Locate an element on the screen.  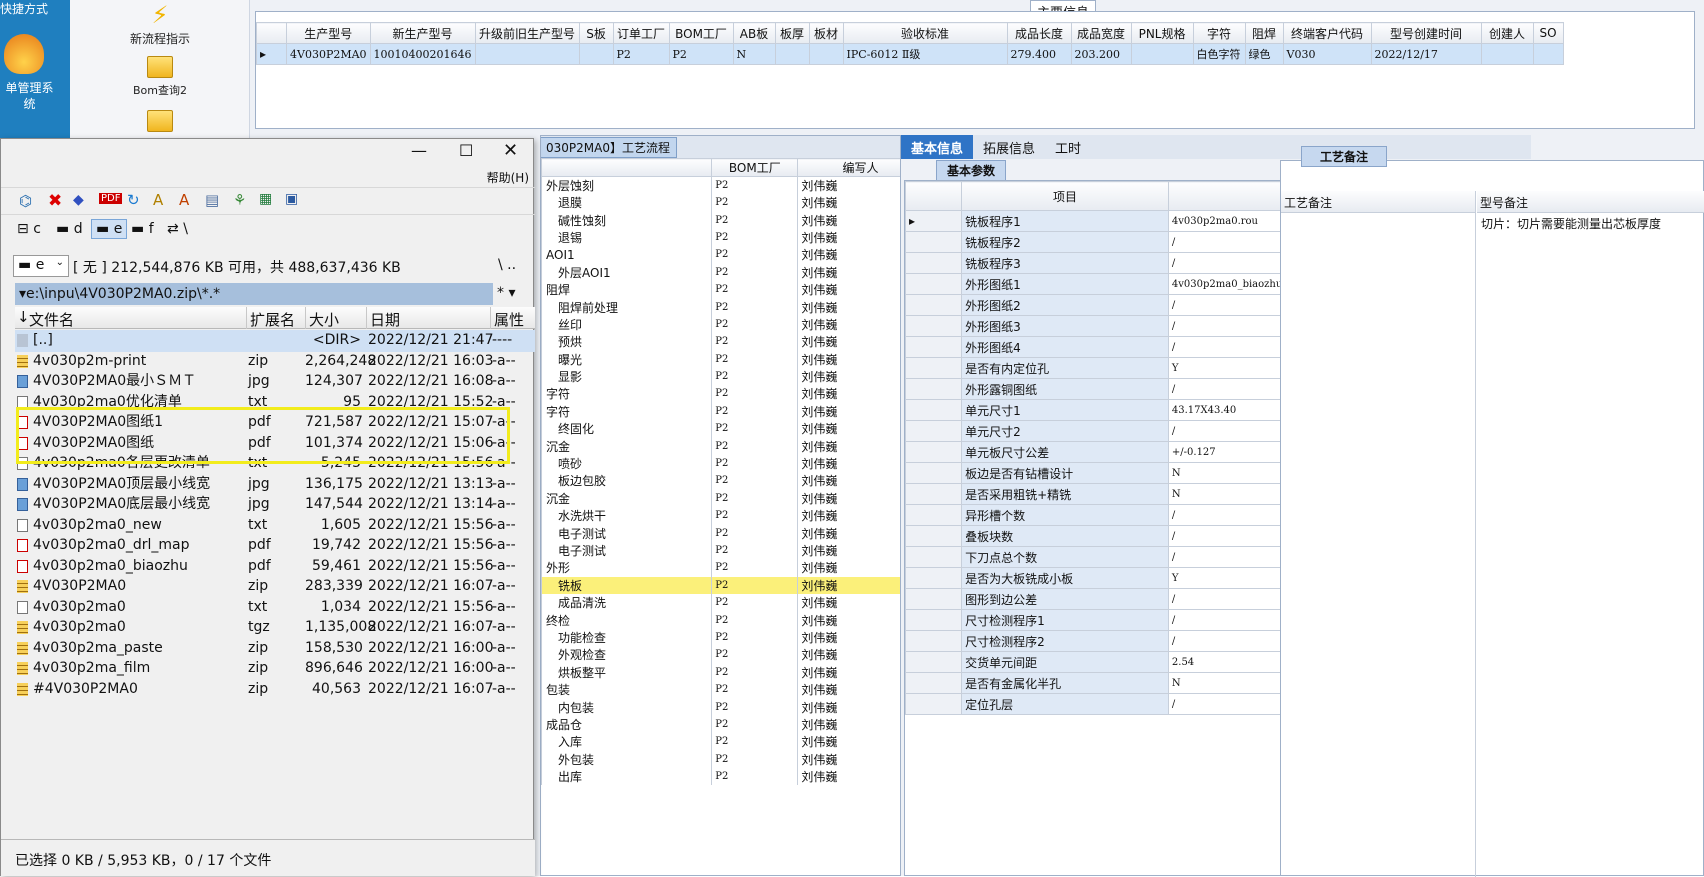
table-cell: 单元尺寸2 is located at coordinates (1065, 431).